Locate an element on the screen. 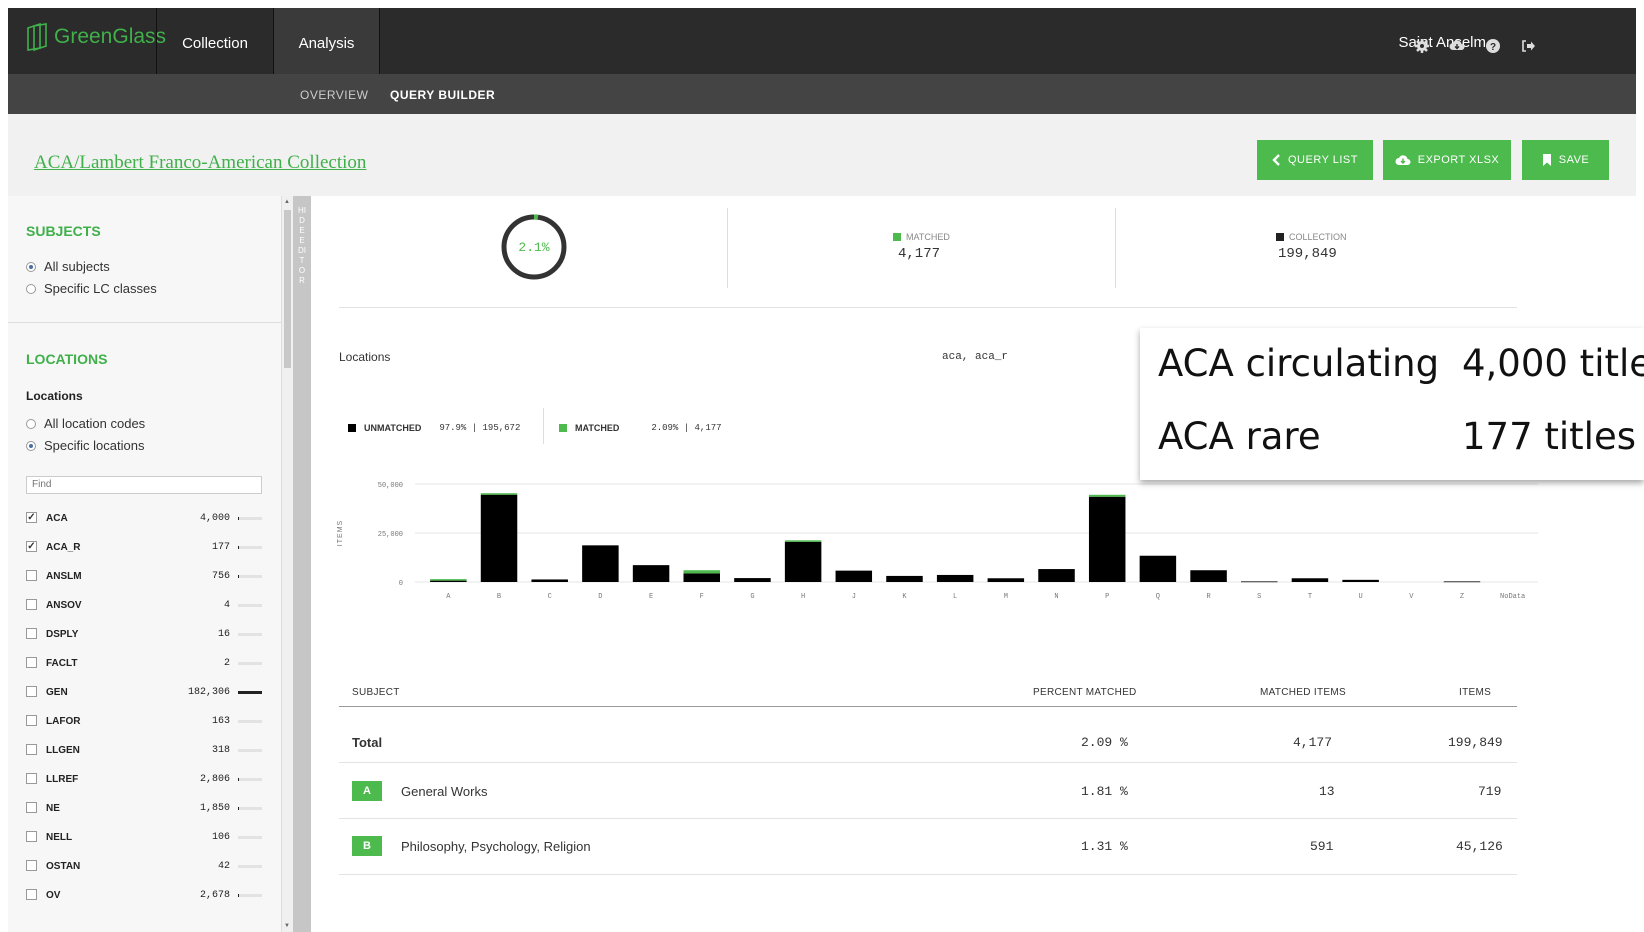  radio-specific-locations: Specific locations is located at coordinates (85, 445).